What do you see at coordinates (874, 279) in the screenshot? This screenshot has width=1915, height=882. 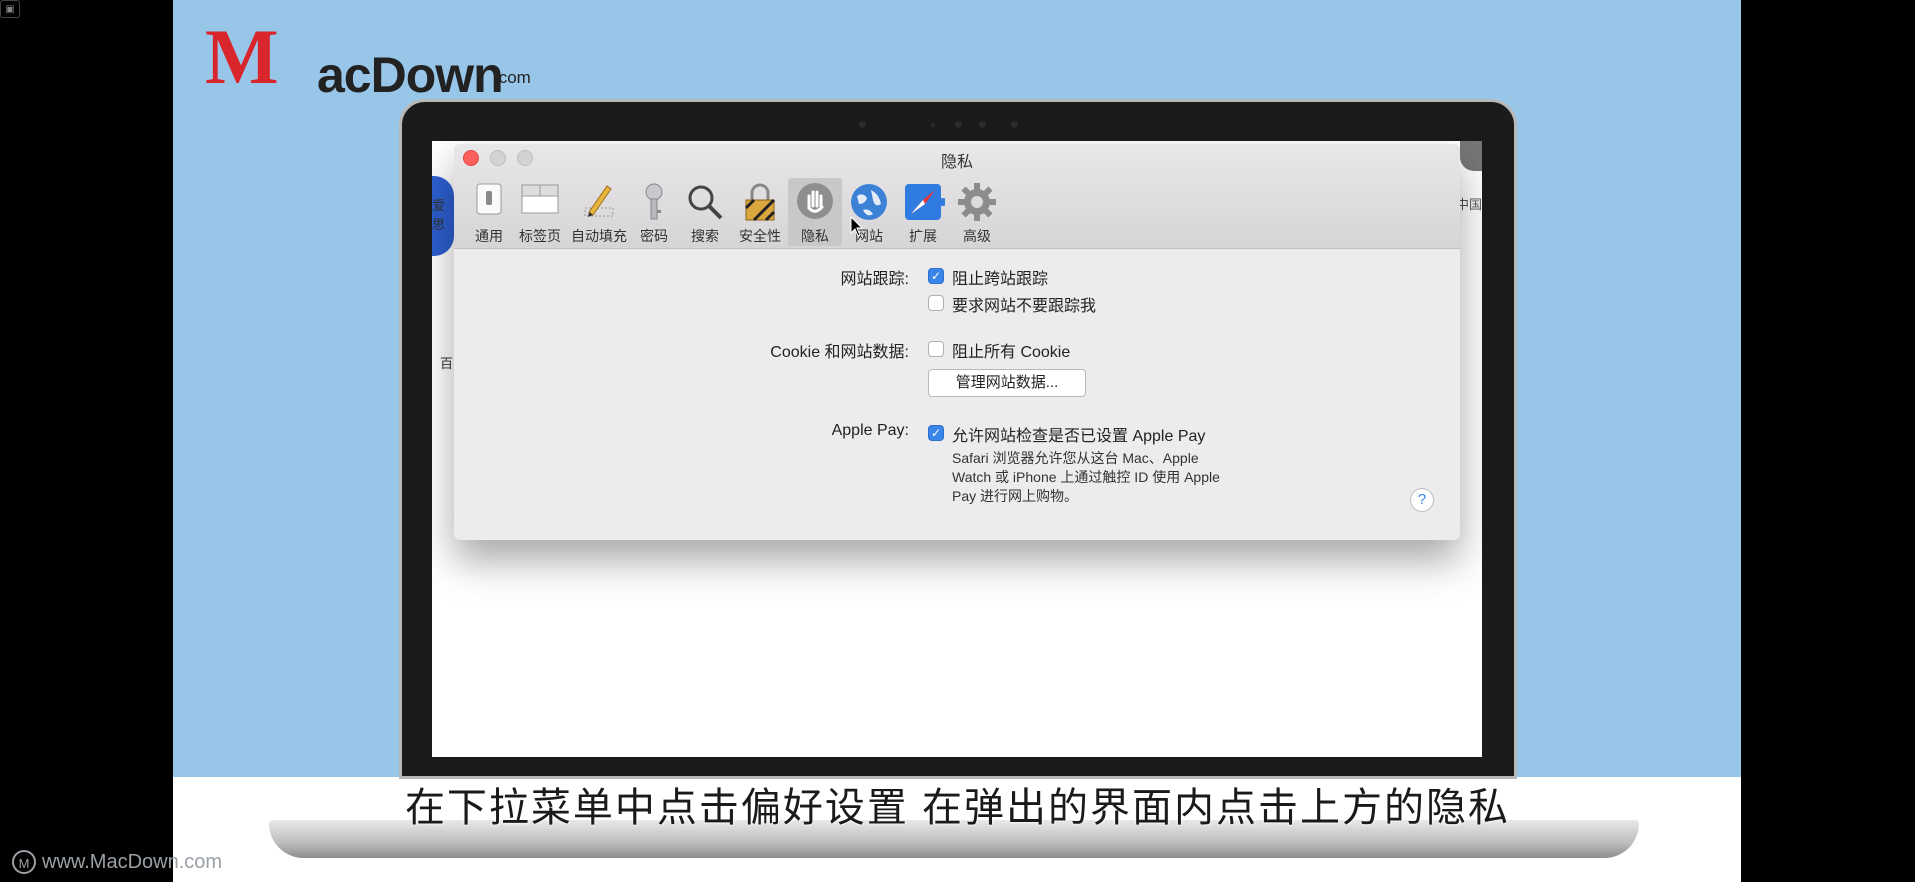 I see `website-tracking-label: 网站跟踪:` at bounding box center [874, 279].